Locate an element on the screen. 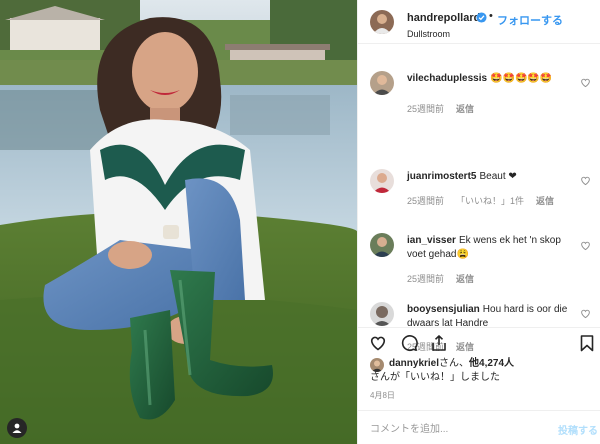  likes-line-1: dannykrielさん、他4,274人 is located at coordinates (451, 364).